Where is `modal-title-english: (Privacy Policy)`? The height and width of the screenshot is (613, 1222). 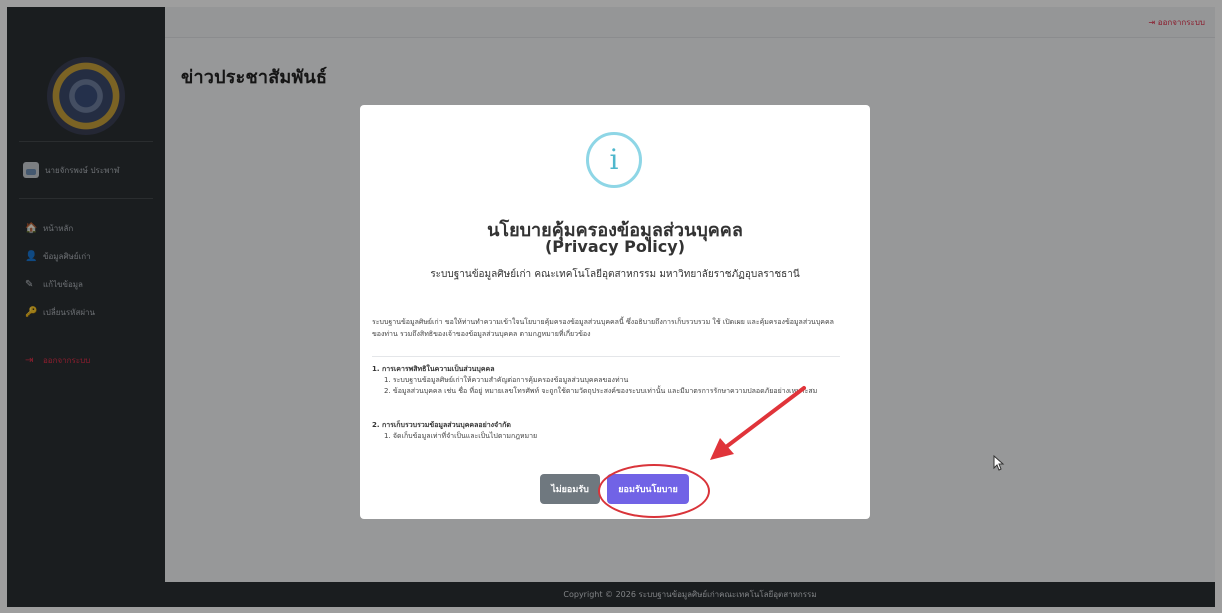
modal-title-english: (Privacy Policy) is located at coordinates (615, 246).